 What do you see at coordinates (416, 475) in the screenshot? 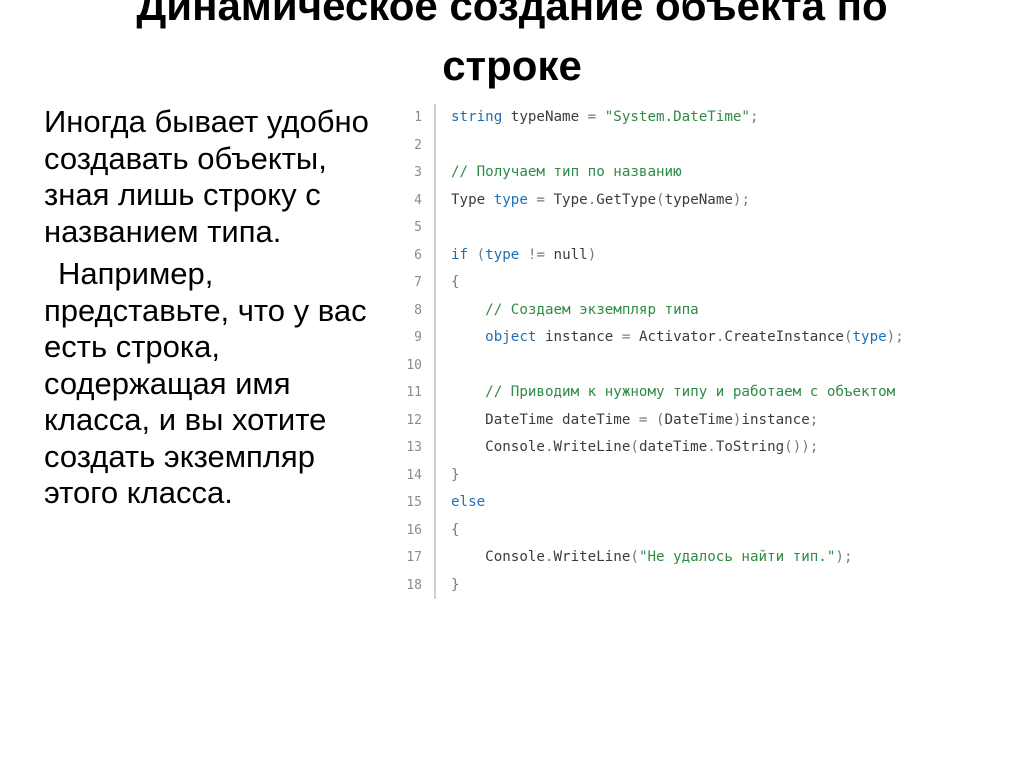
I see `line-number: 14` at bounding box center [416, 475].